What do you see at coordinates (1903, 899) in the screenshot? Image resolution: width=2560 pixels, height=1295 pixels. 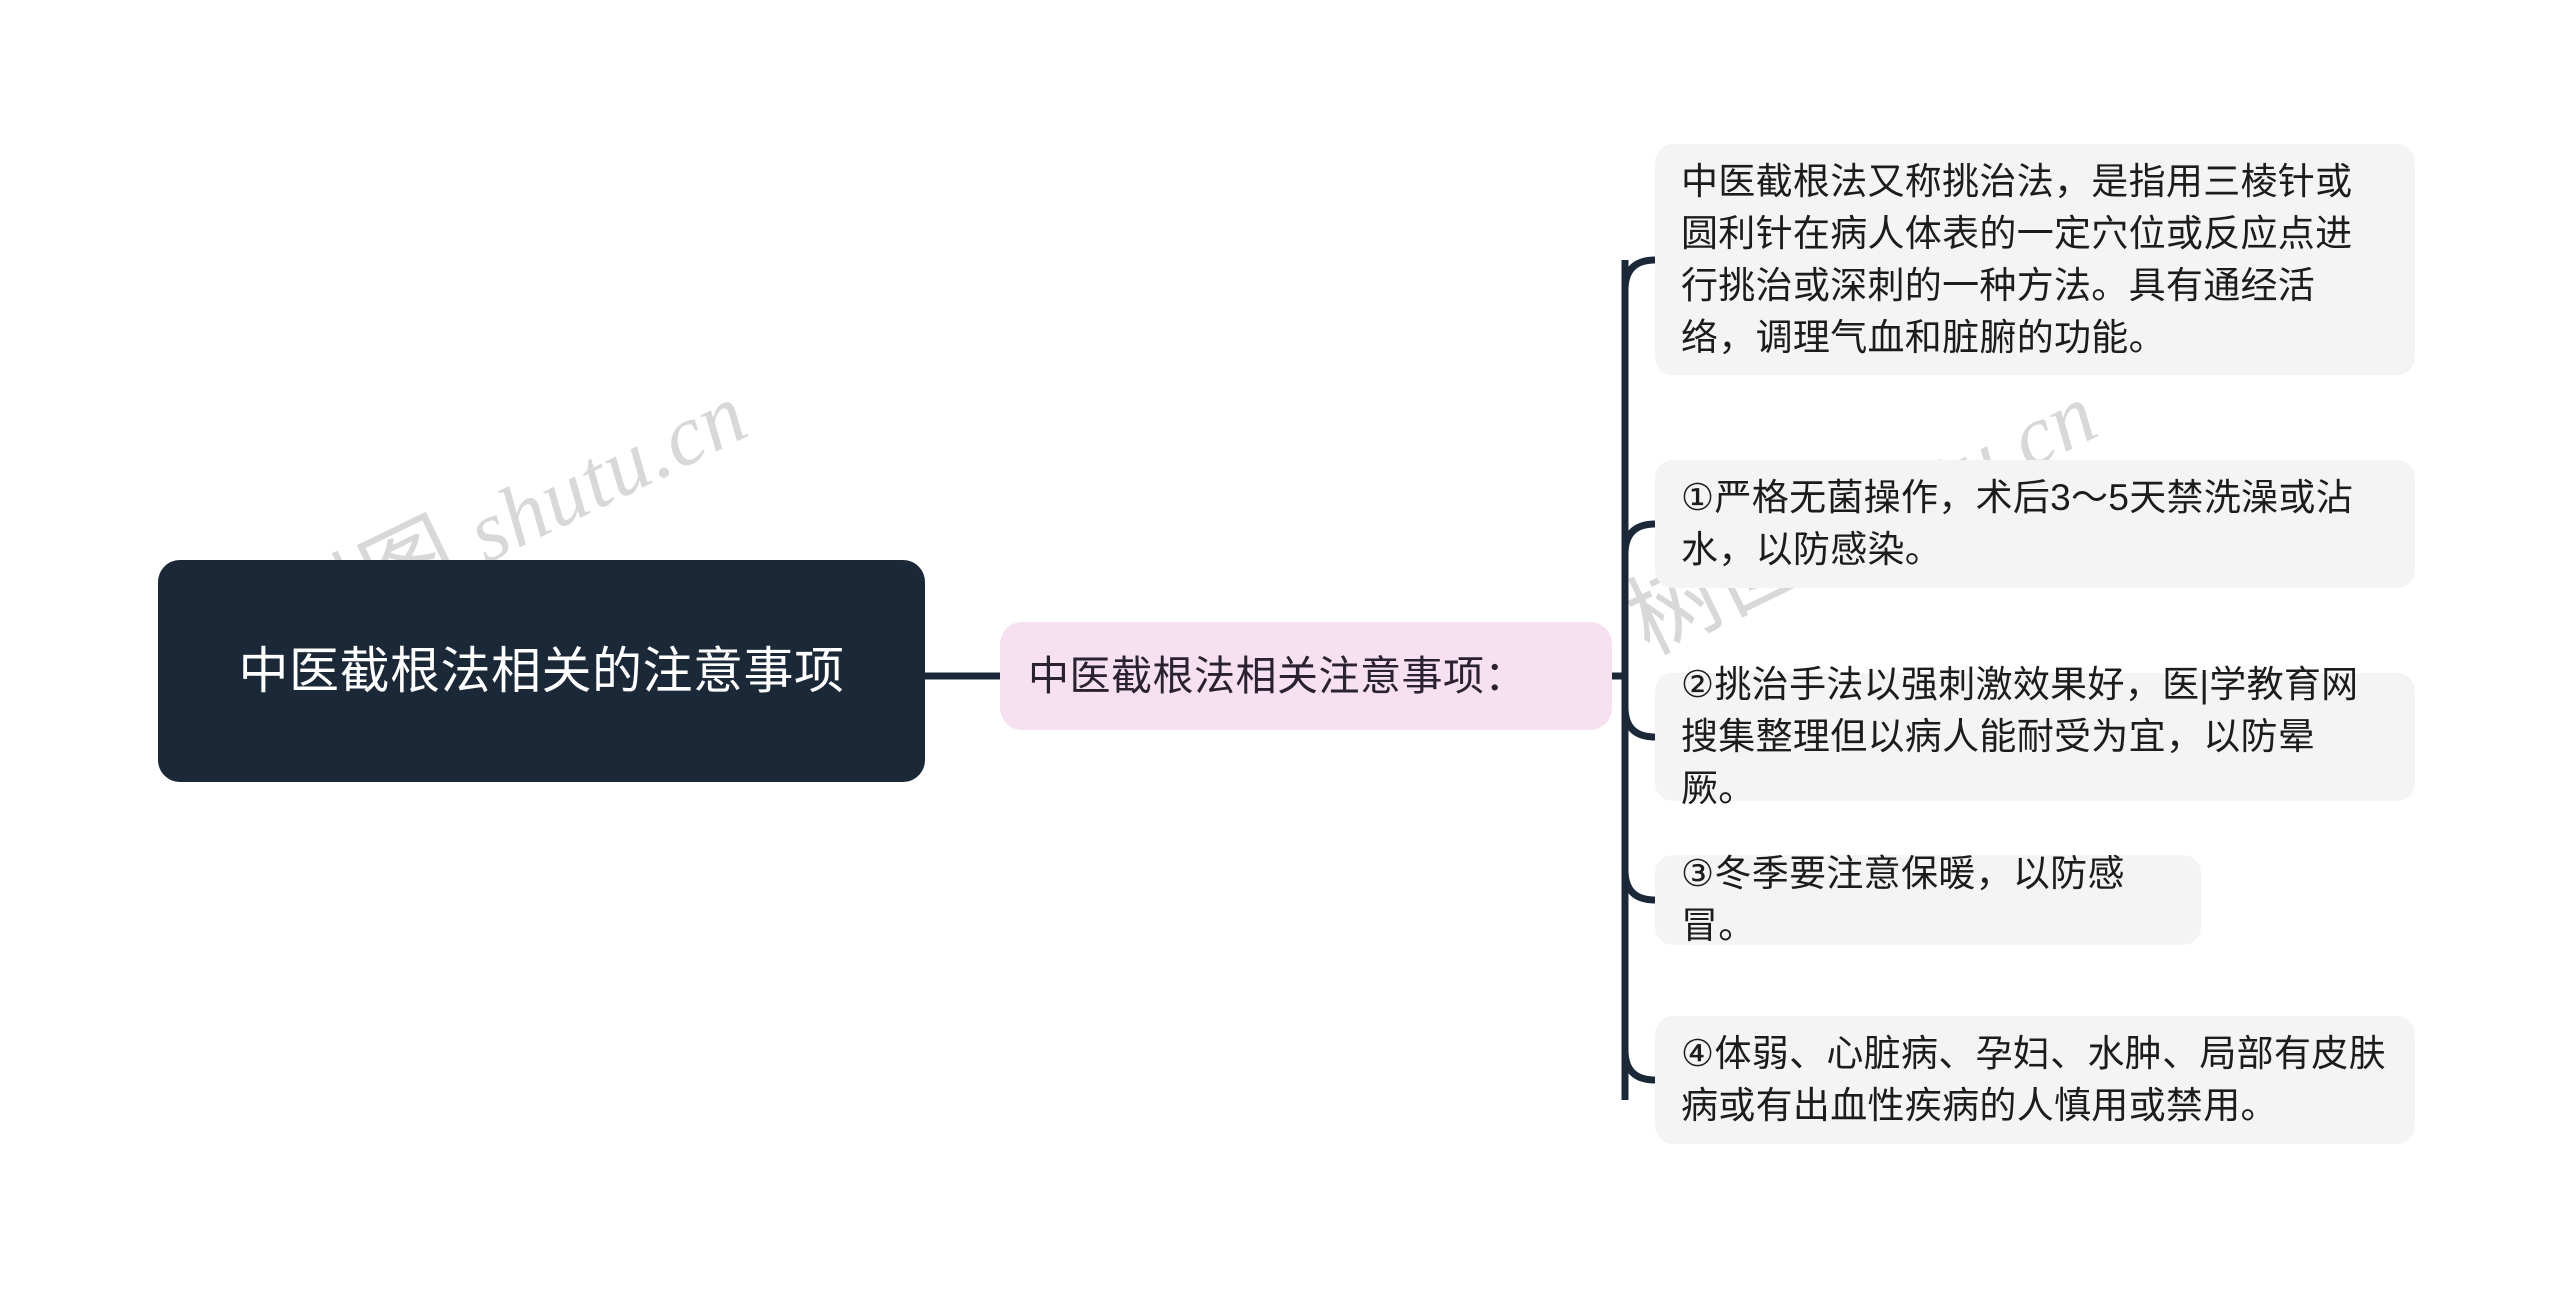 I see `leaf-node-label: ③冬季要注意保暖，以防感冒。` at bounding box center [1903, 899].